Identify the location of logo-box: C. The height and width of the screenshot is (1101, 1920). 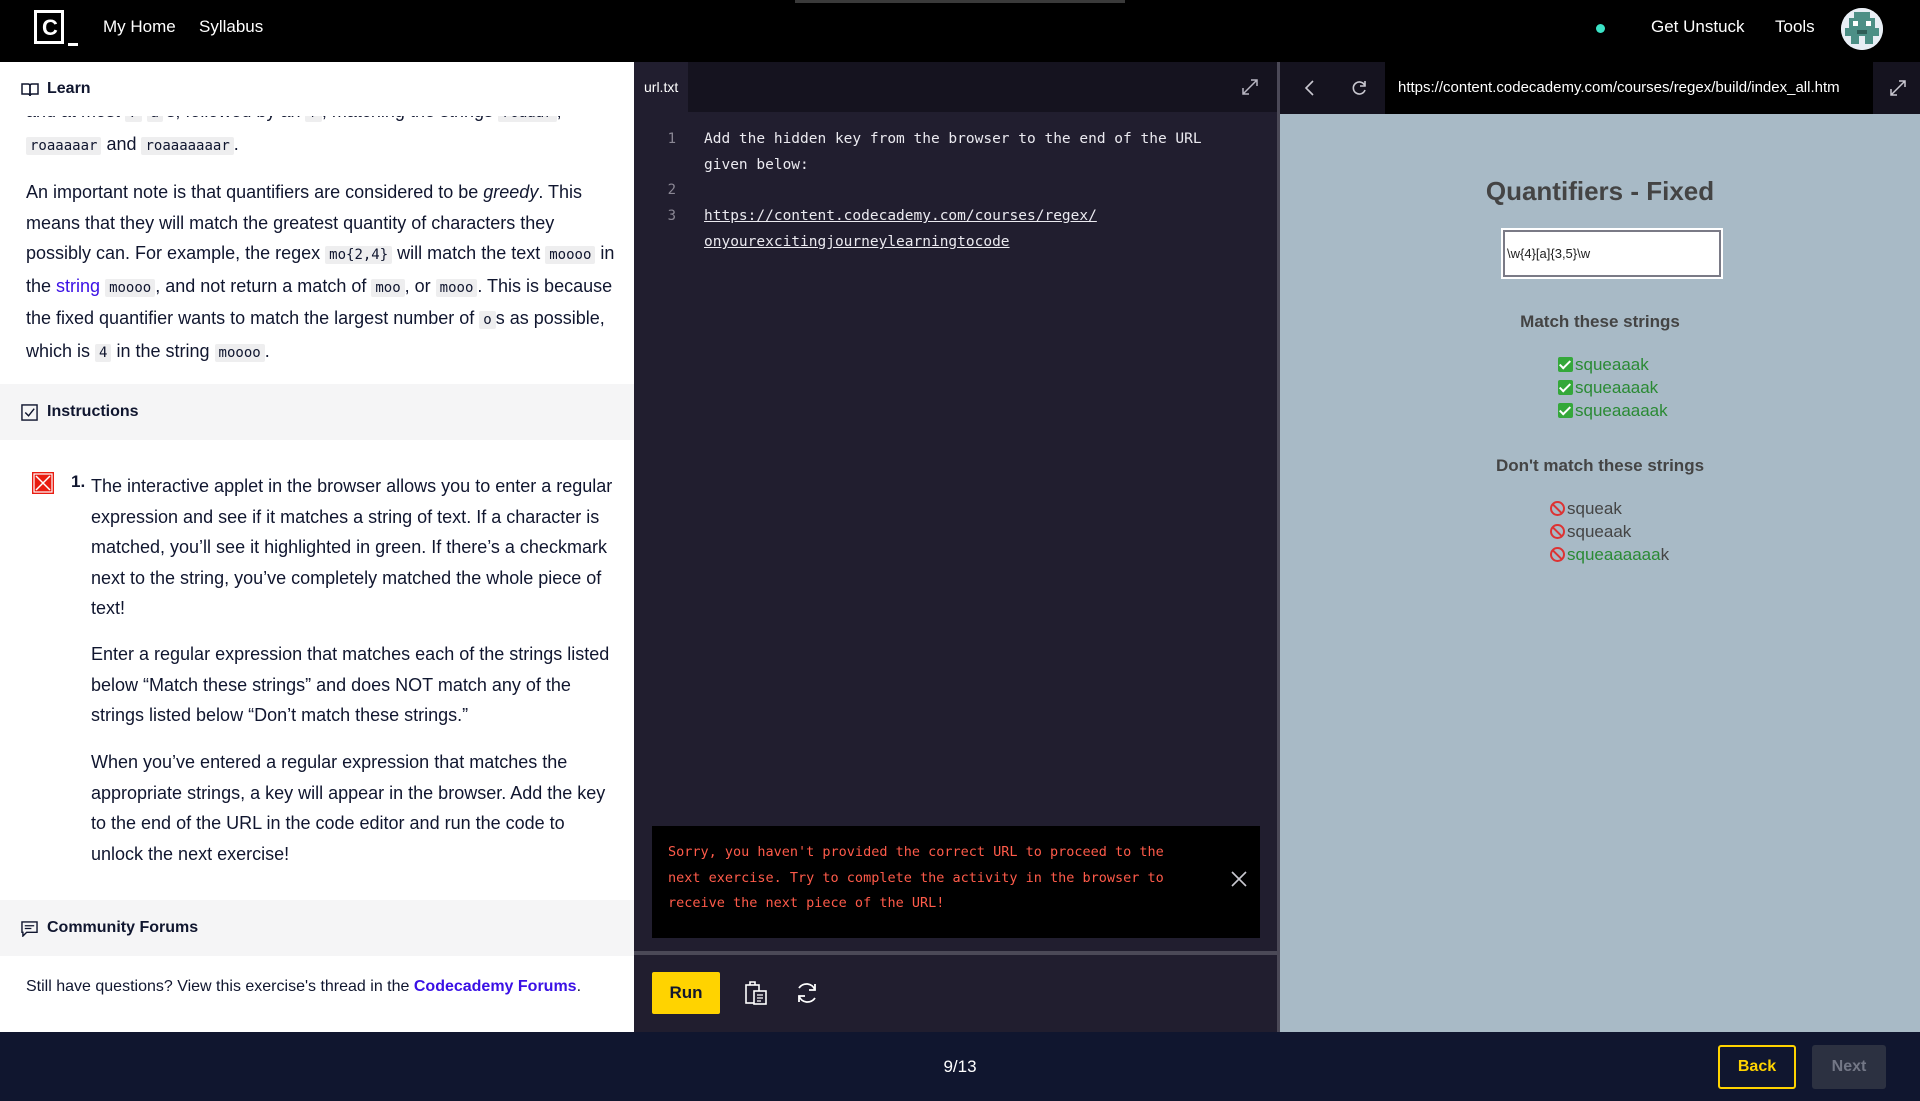
(49, 27).